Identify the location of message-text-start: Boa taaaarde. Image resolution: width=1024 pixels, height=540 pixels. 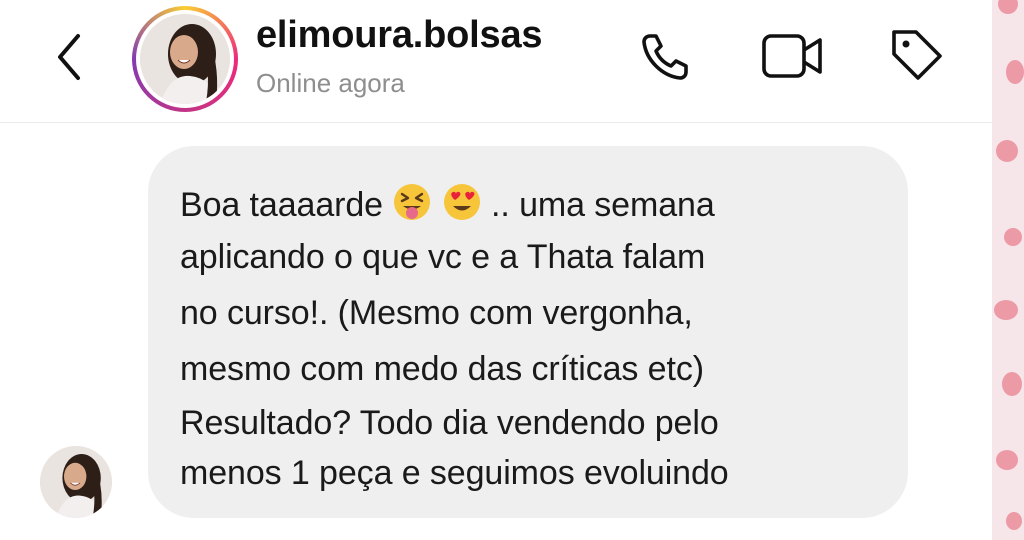
(281, 205).